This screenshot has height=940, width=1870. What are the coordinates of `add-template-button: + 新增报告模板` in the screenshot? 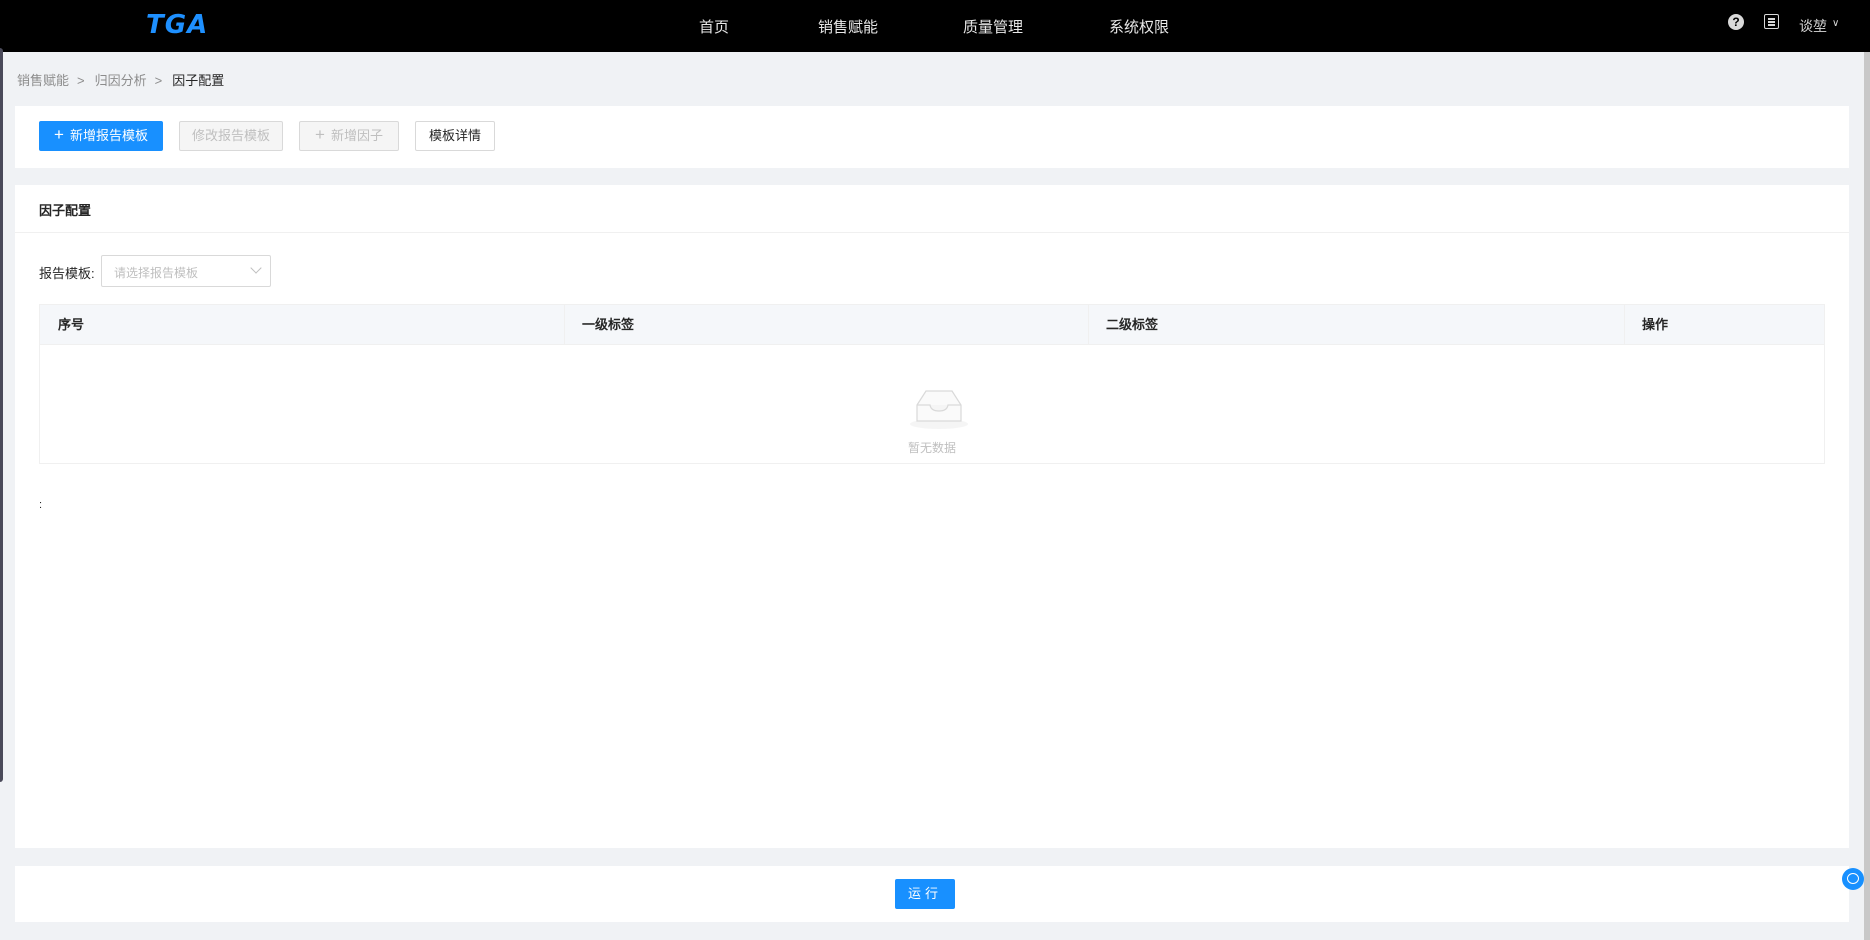 It's located at (101, 136).